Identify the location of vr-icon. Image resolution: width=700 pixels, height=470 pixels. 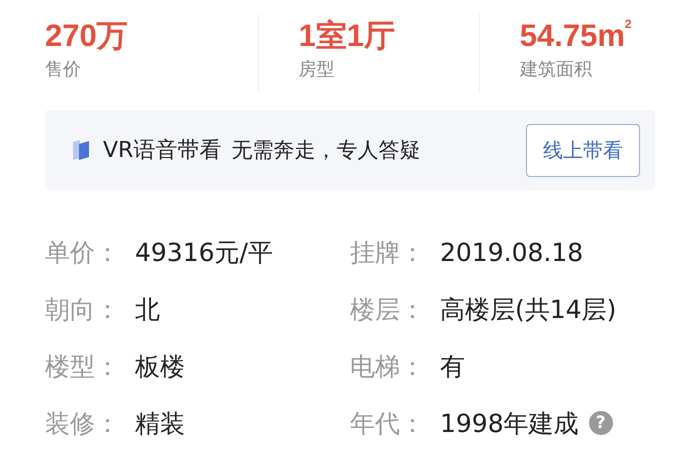
(81, 150).